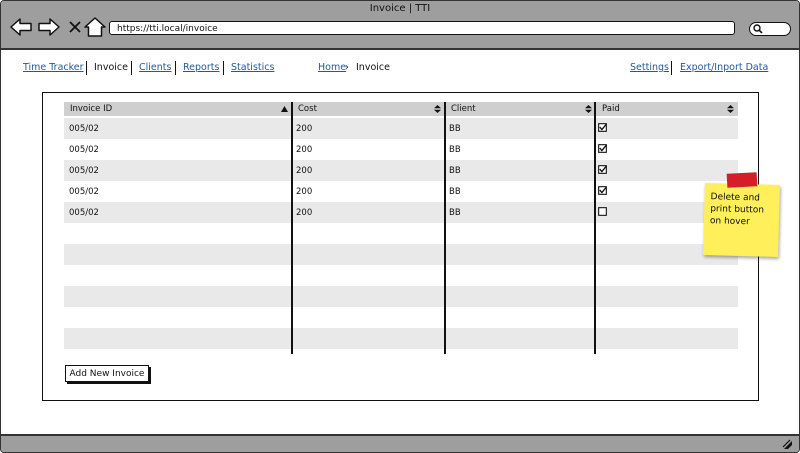 The width and height of the screenshot is (800, 453). I want to click on paid-checkbox-unchecked, so click(602, 211).